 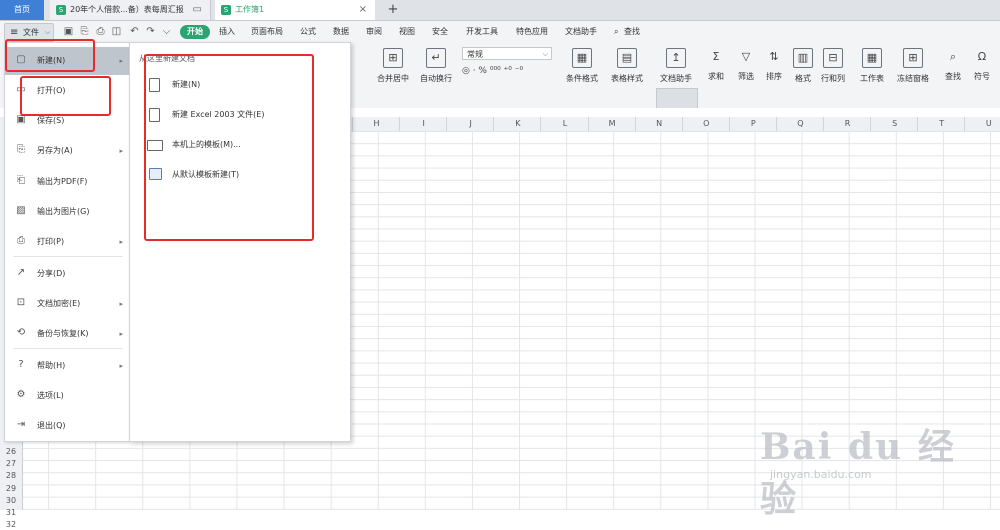 I want to click on sort-icon: ⇅, so click(x=774, y=56).